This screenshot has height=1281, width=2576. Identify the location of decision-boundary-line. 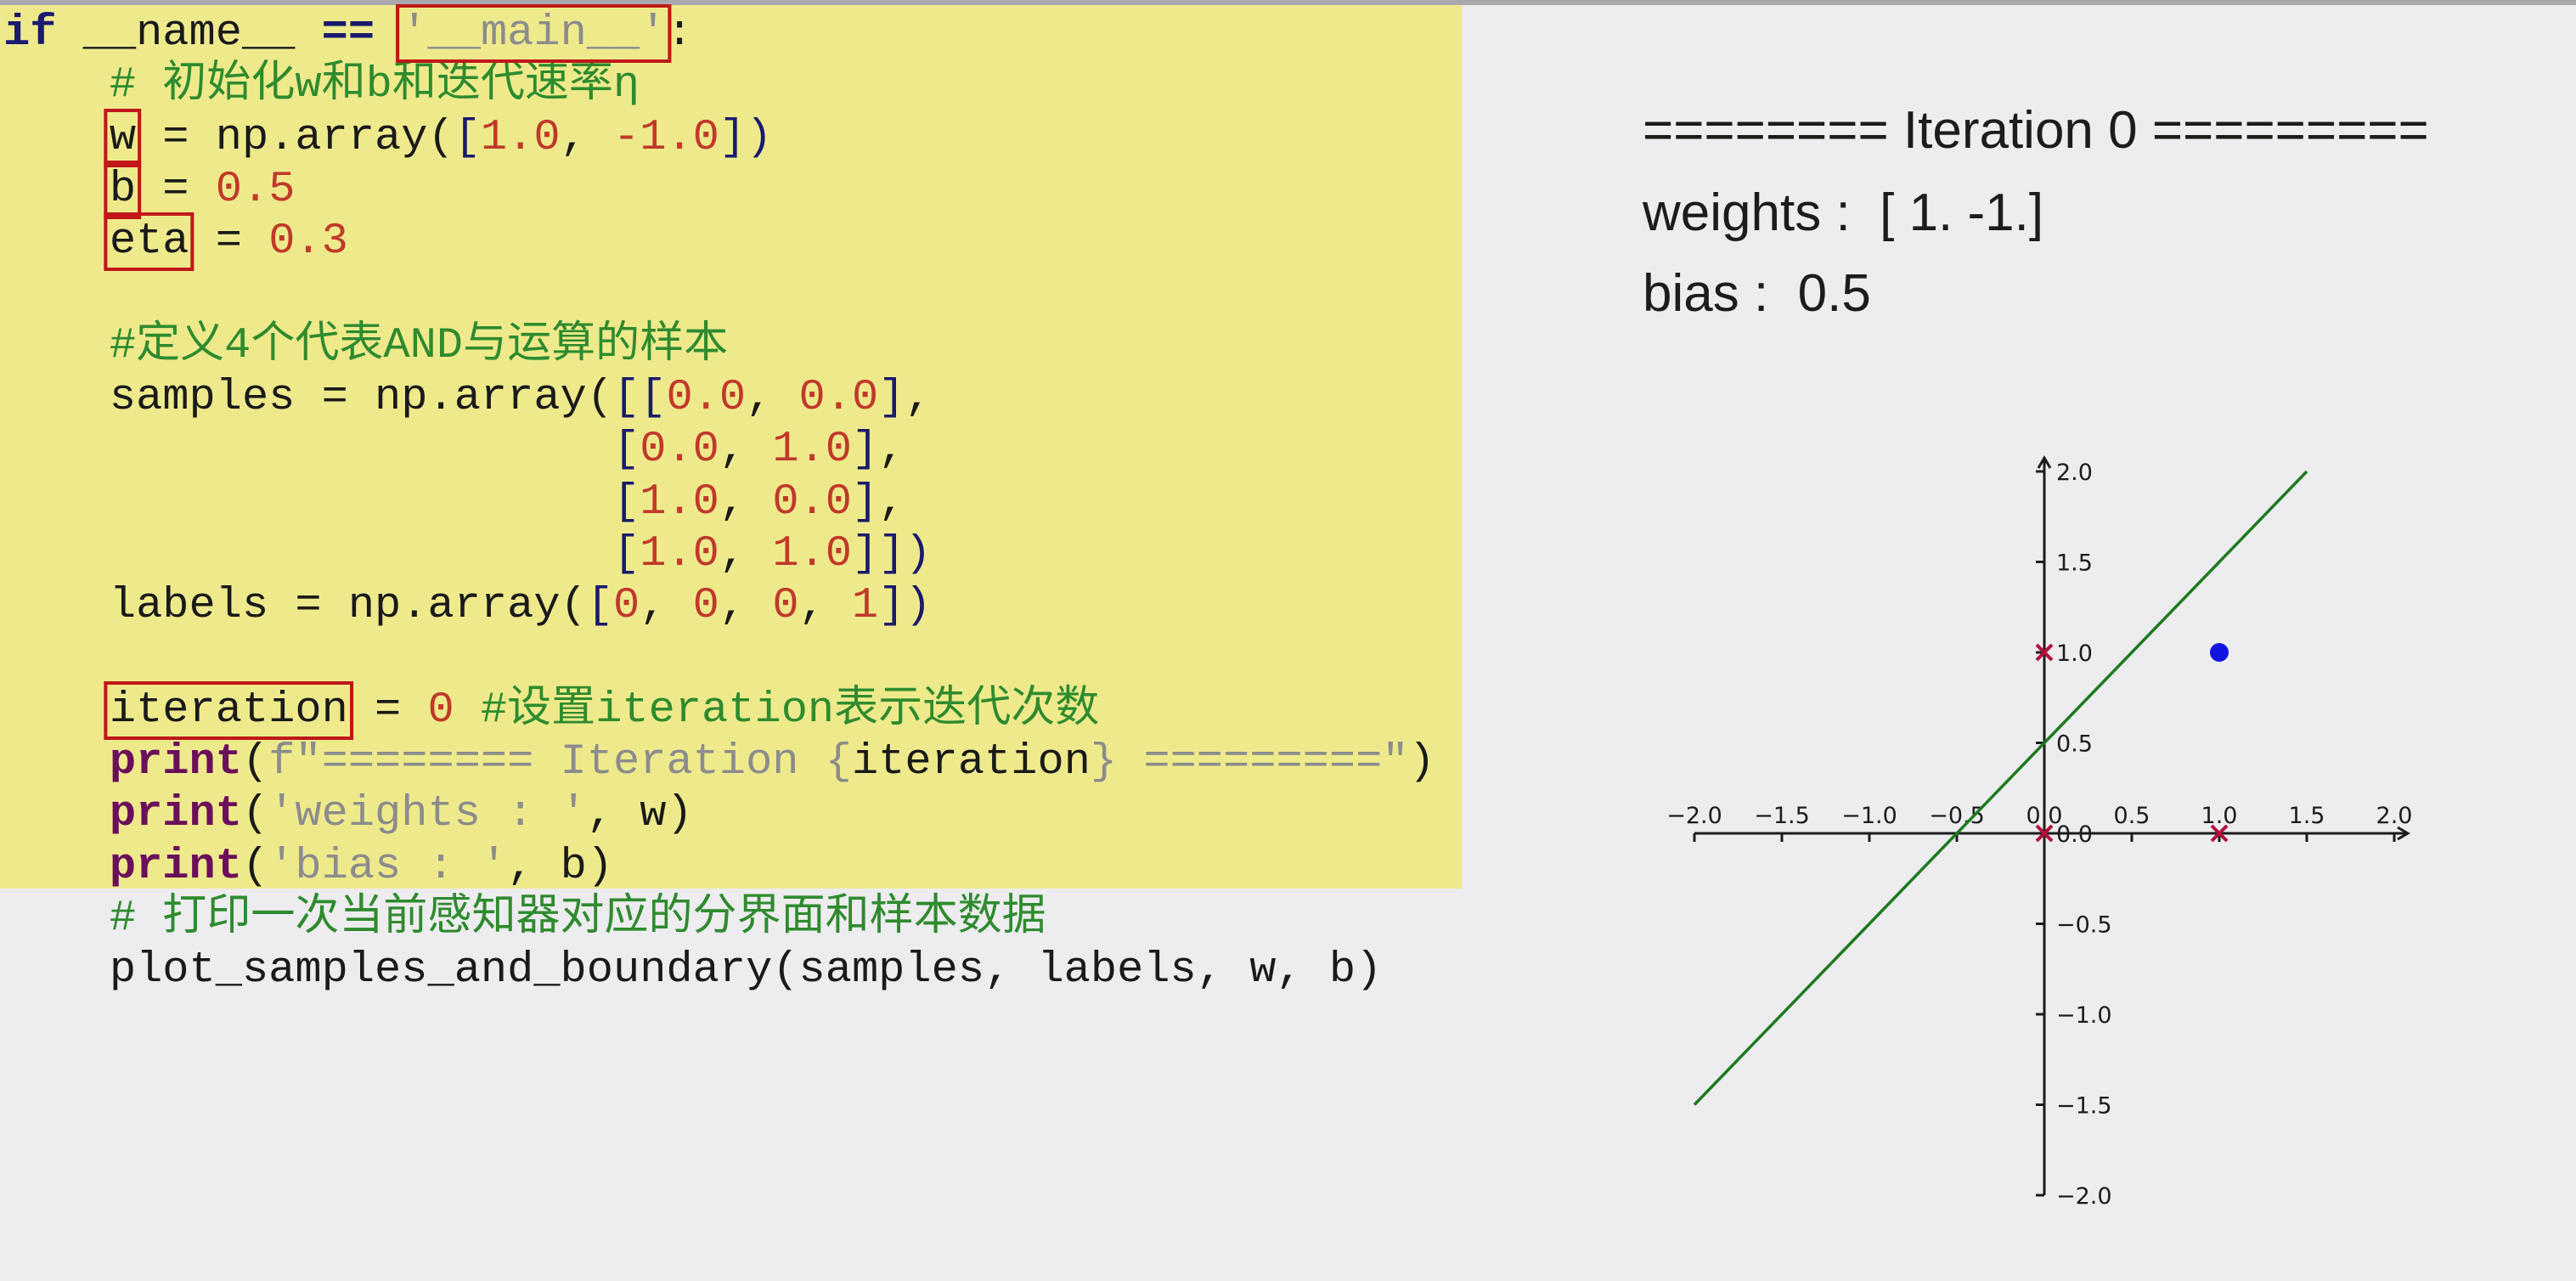
(2000, 788).